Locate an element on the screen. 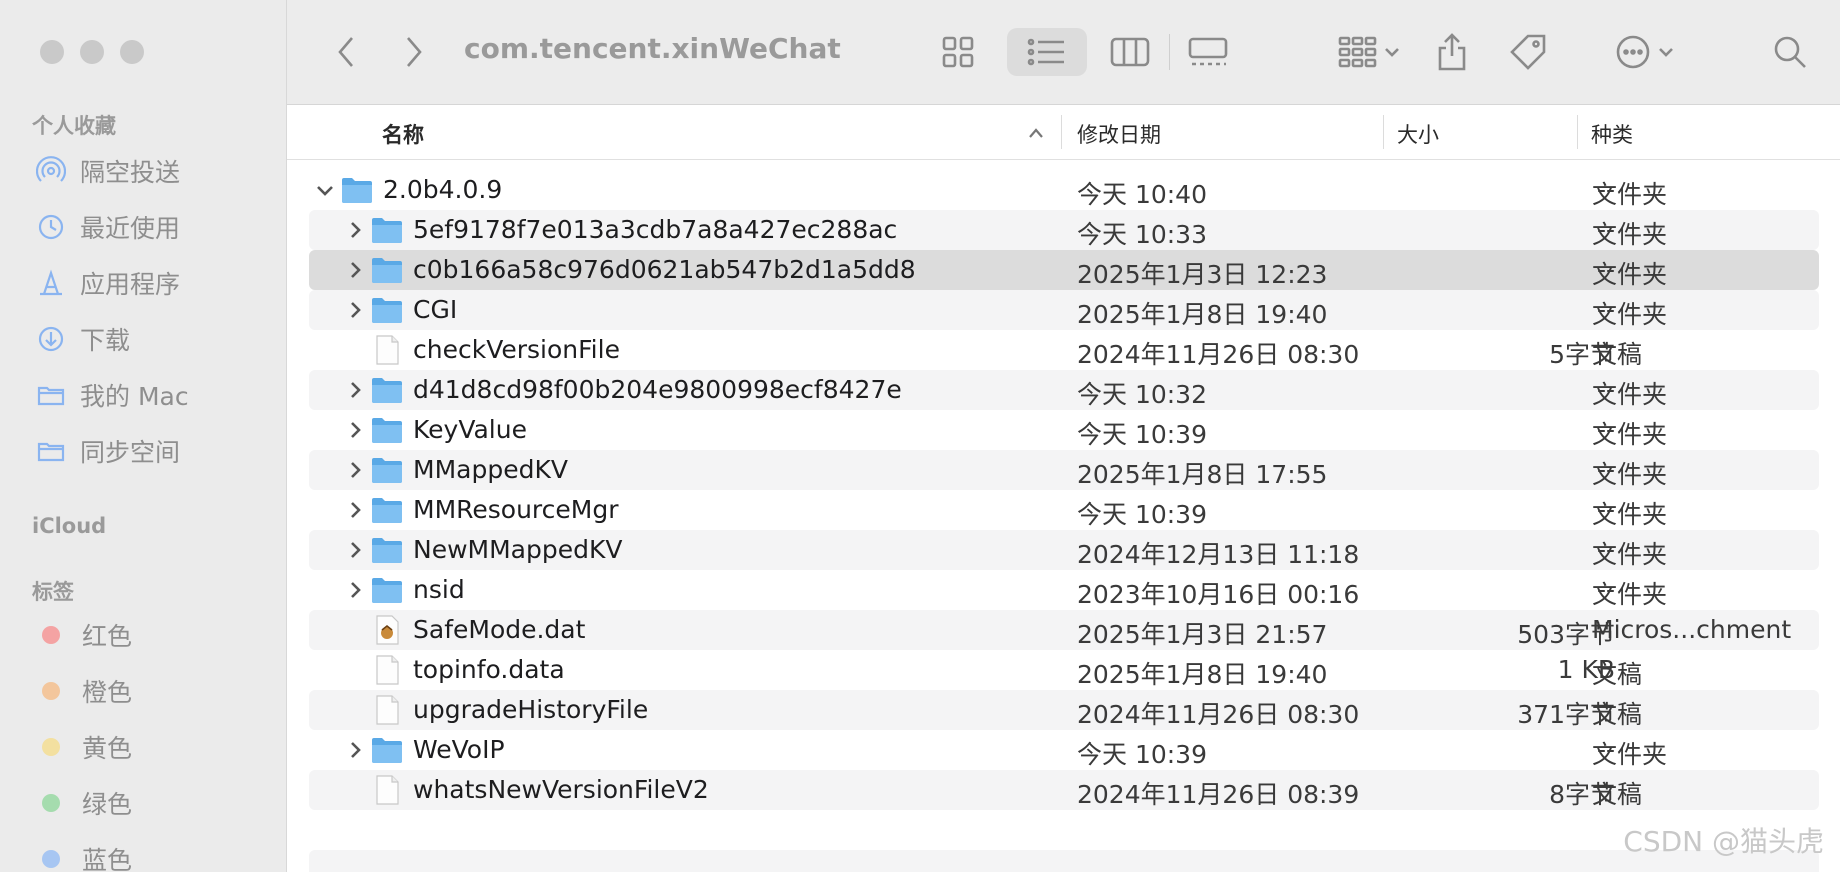  file-row: topinfo.data 2025年1月8日 19:40 1 KB 文稿 is located at coordinates (1064, 670).